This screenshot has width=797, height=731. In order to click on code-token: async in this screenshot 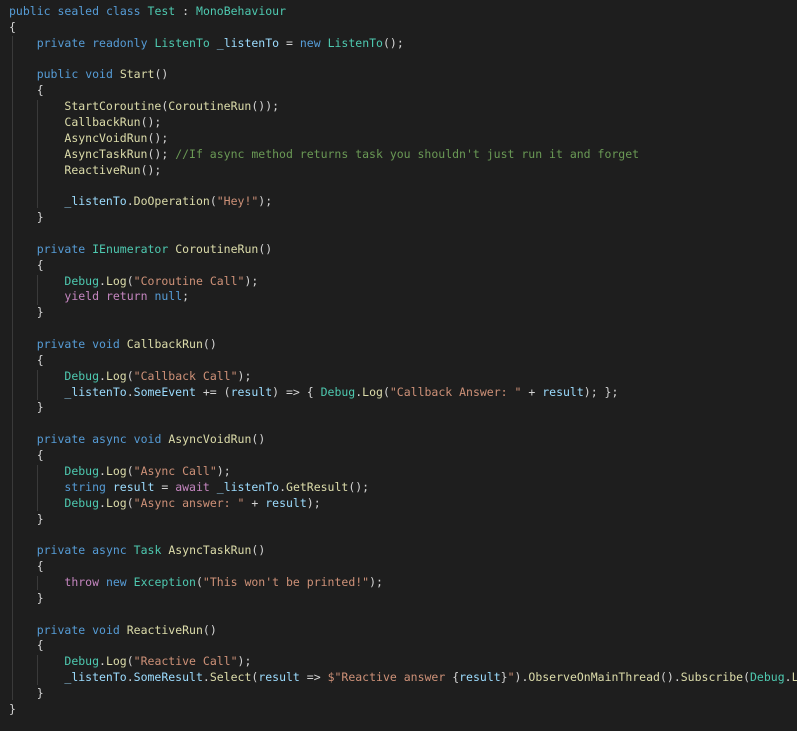, I will do `click(109, 439)`.